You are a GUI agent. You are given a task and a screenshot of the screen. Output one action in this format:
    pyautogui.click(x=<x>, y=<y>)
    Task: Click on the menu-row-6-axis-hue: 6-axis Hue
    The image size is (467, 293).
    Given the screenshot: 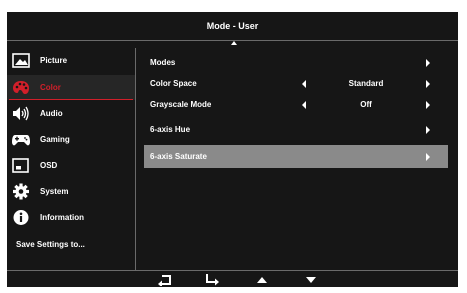 What is the action you would take?
    pyautogui.click(x=296, y=130)
    